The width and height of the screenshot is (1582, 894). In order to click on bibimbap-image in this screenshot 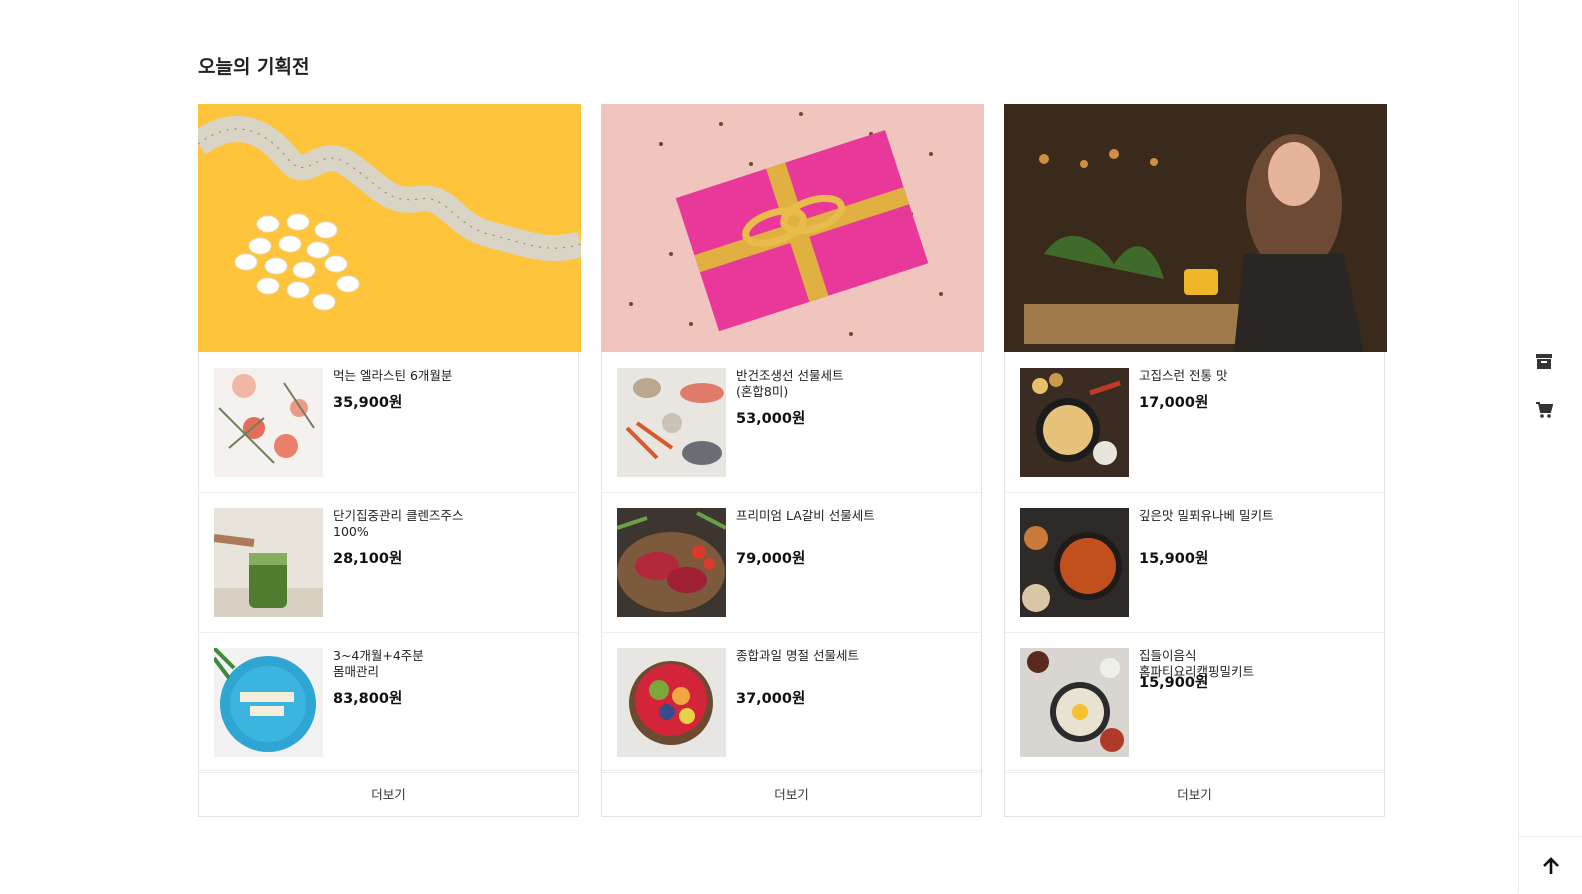, I will do `click(1074, 702)`.